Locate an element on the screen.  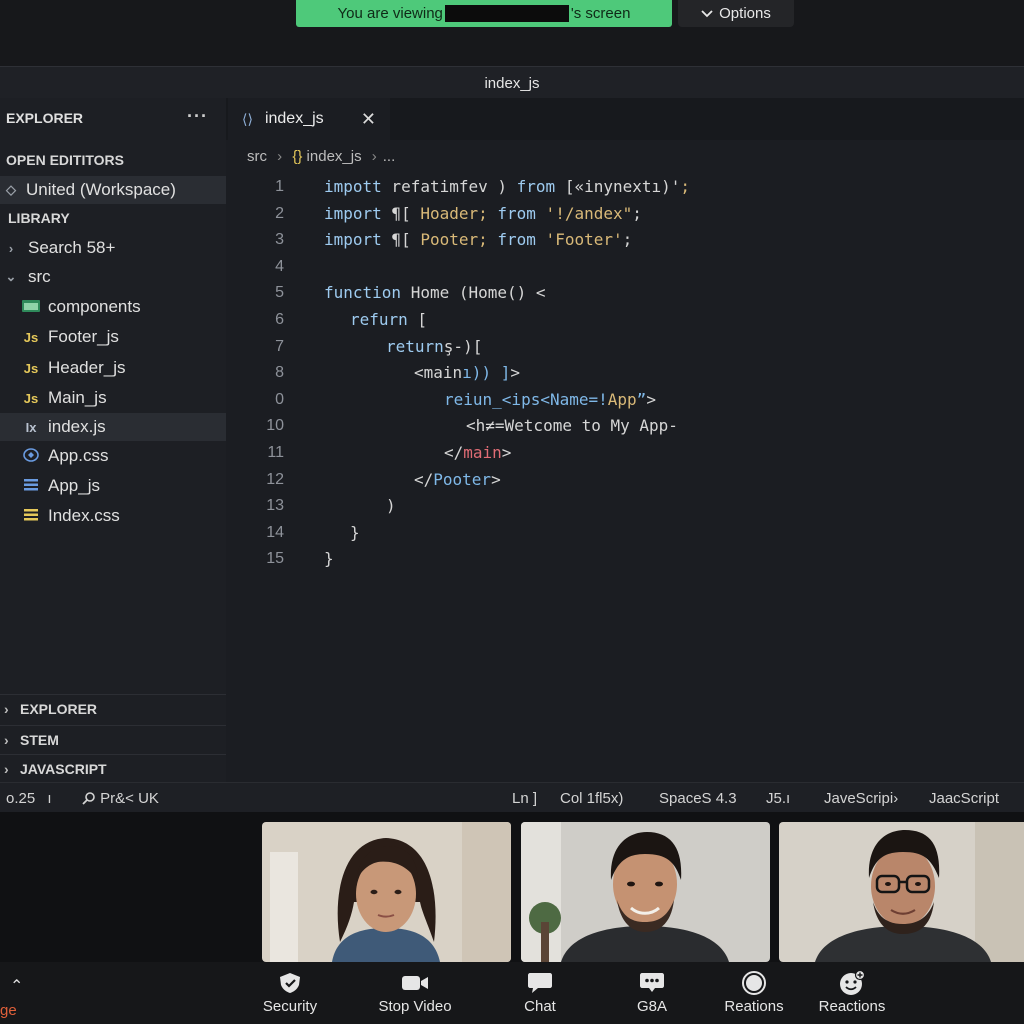
line-number: 14 is located at coordinates (275, 532).